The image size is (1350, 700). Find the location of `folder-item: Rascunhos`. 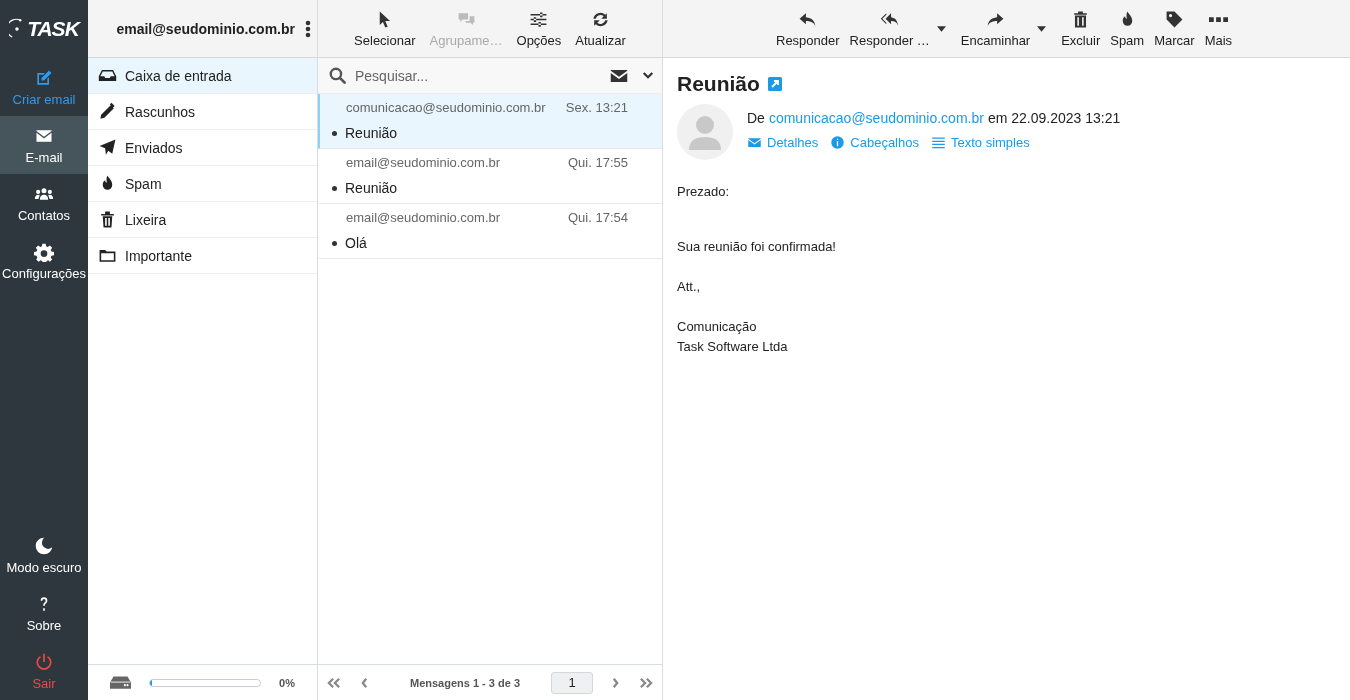

folder-item: Rascunhos is located at coordinates (202, 112).